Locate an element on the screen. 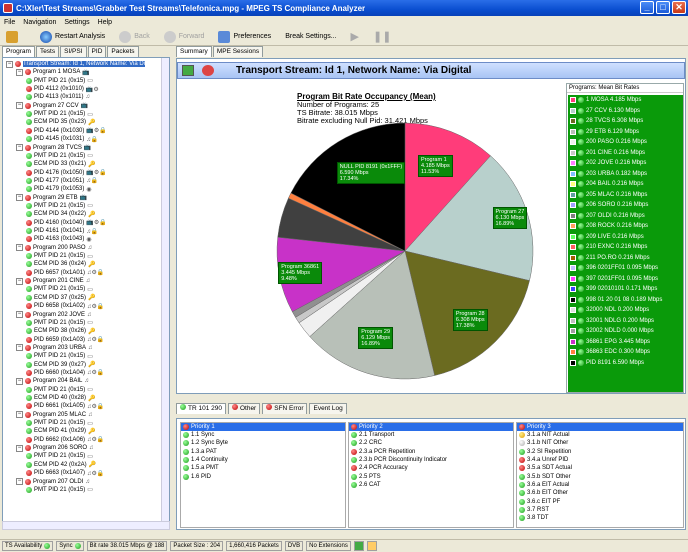 The height and width of the screenshot is (552, 688). tab-packets: Packets is located at coordinates (123, 51).